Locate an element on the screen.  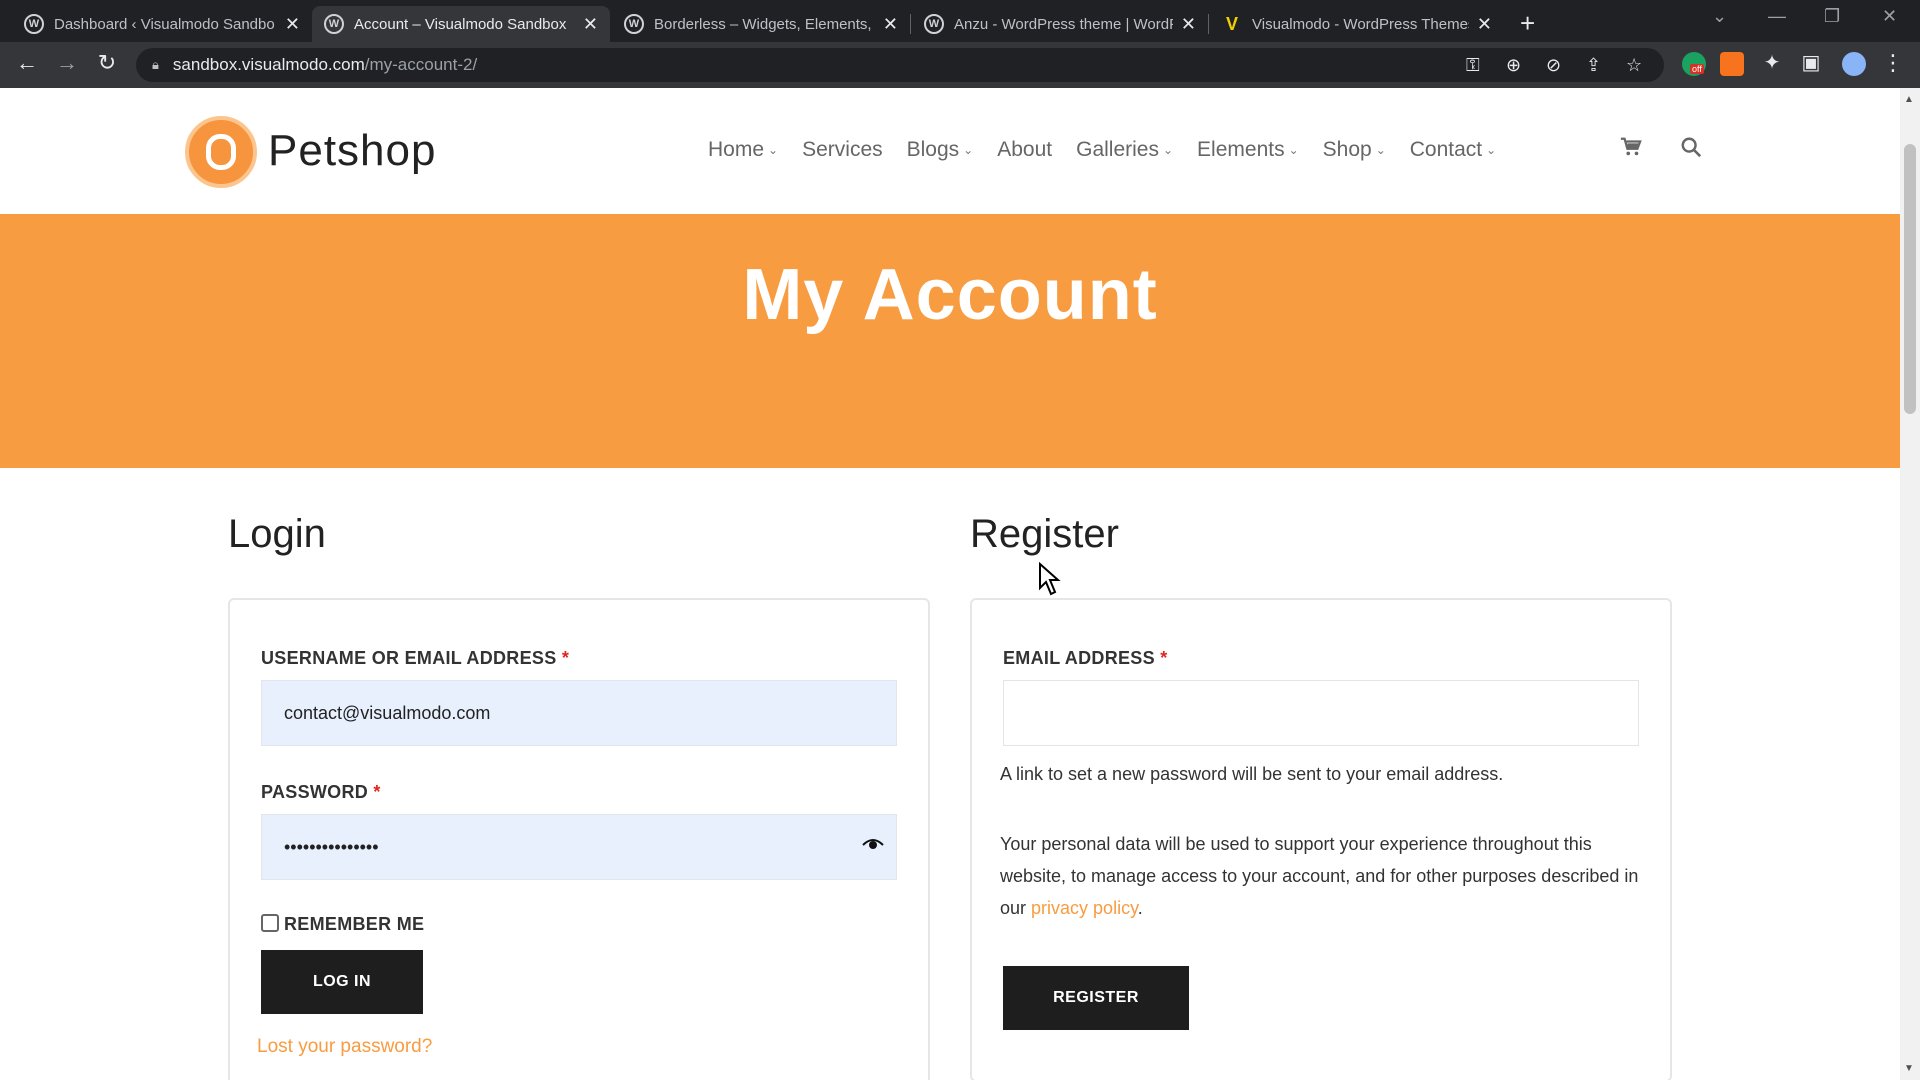
tab-anzu: W Anzu - WordPress theme | WordP ✕ is located at coordinates (1060, 24).